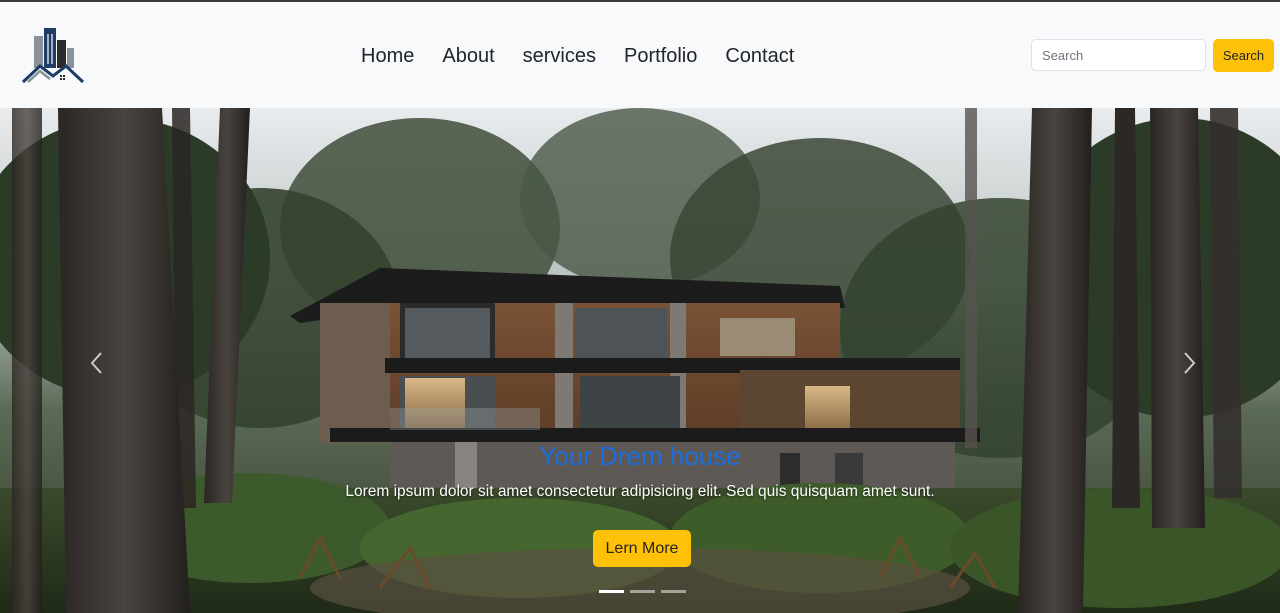 Image resolution: width=1280 pixels, height=613 pixels. I want to click on learn-more-button: Lern More, so click(642, 548).